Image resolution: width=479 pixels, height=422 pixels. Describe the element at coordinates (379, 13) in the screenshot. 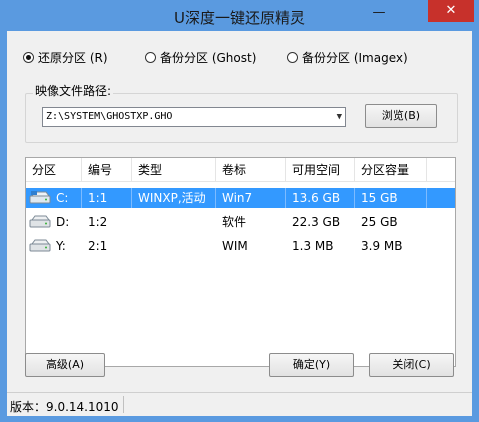

I see `minimize-button: —` at that location.